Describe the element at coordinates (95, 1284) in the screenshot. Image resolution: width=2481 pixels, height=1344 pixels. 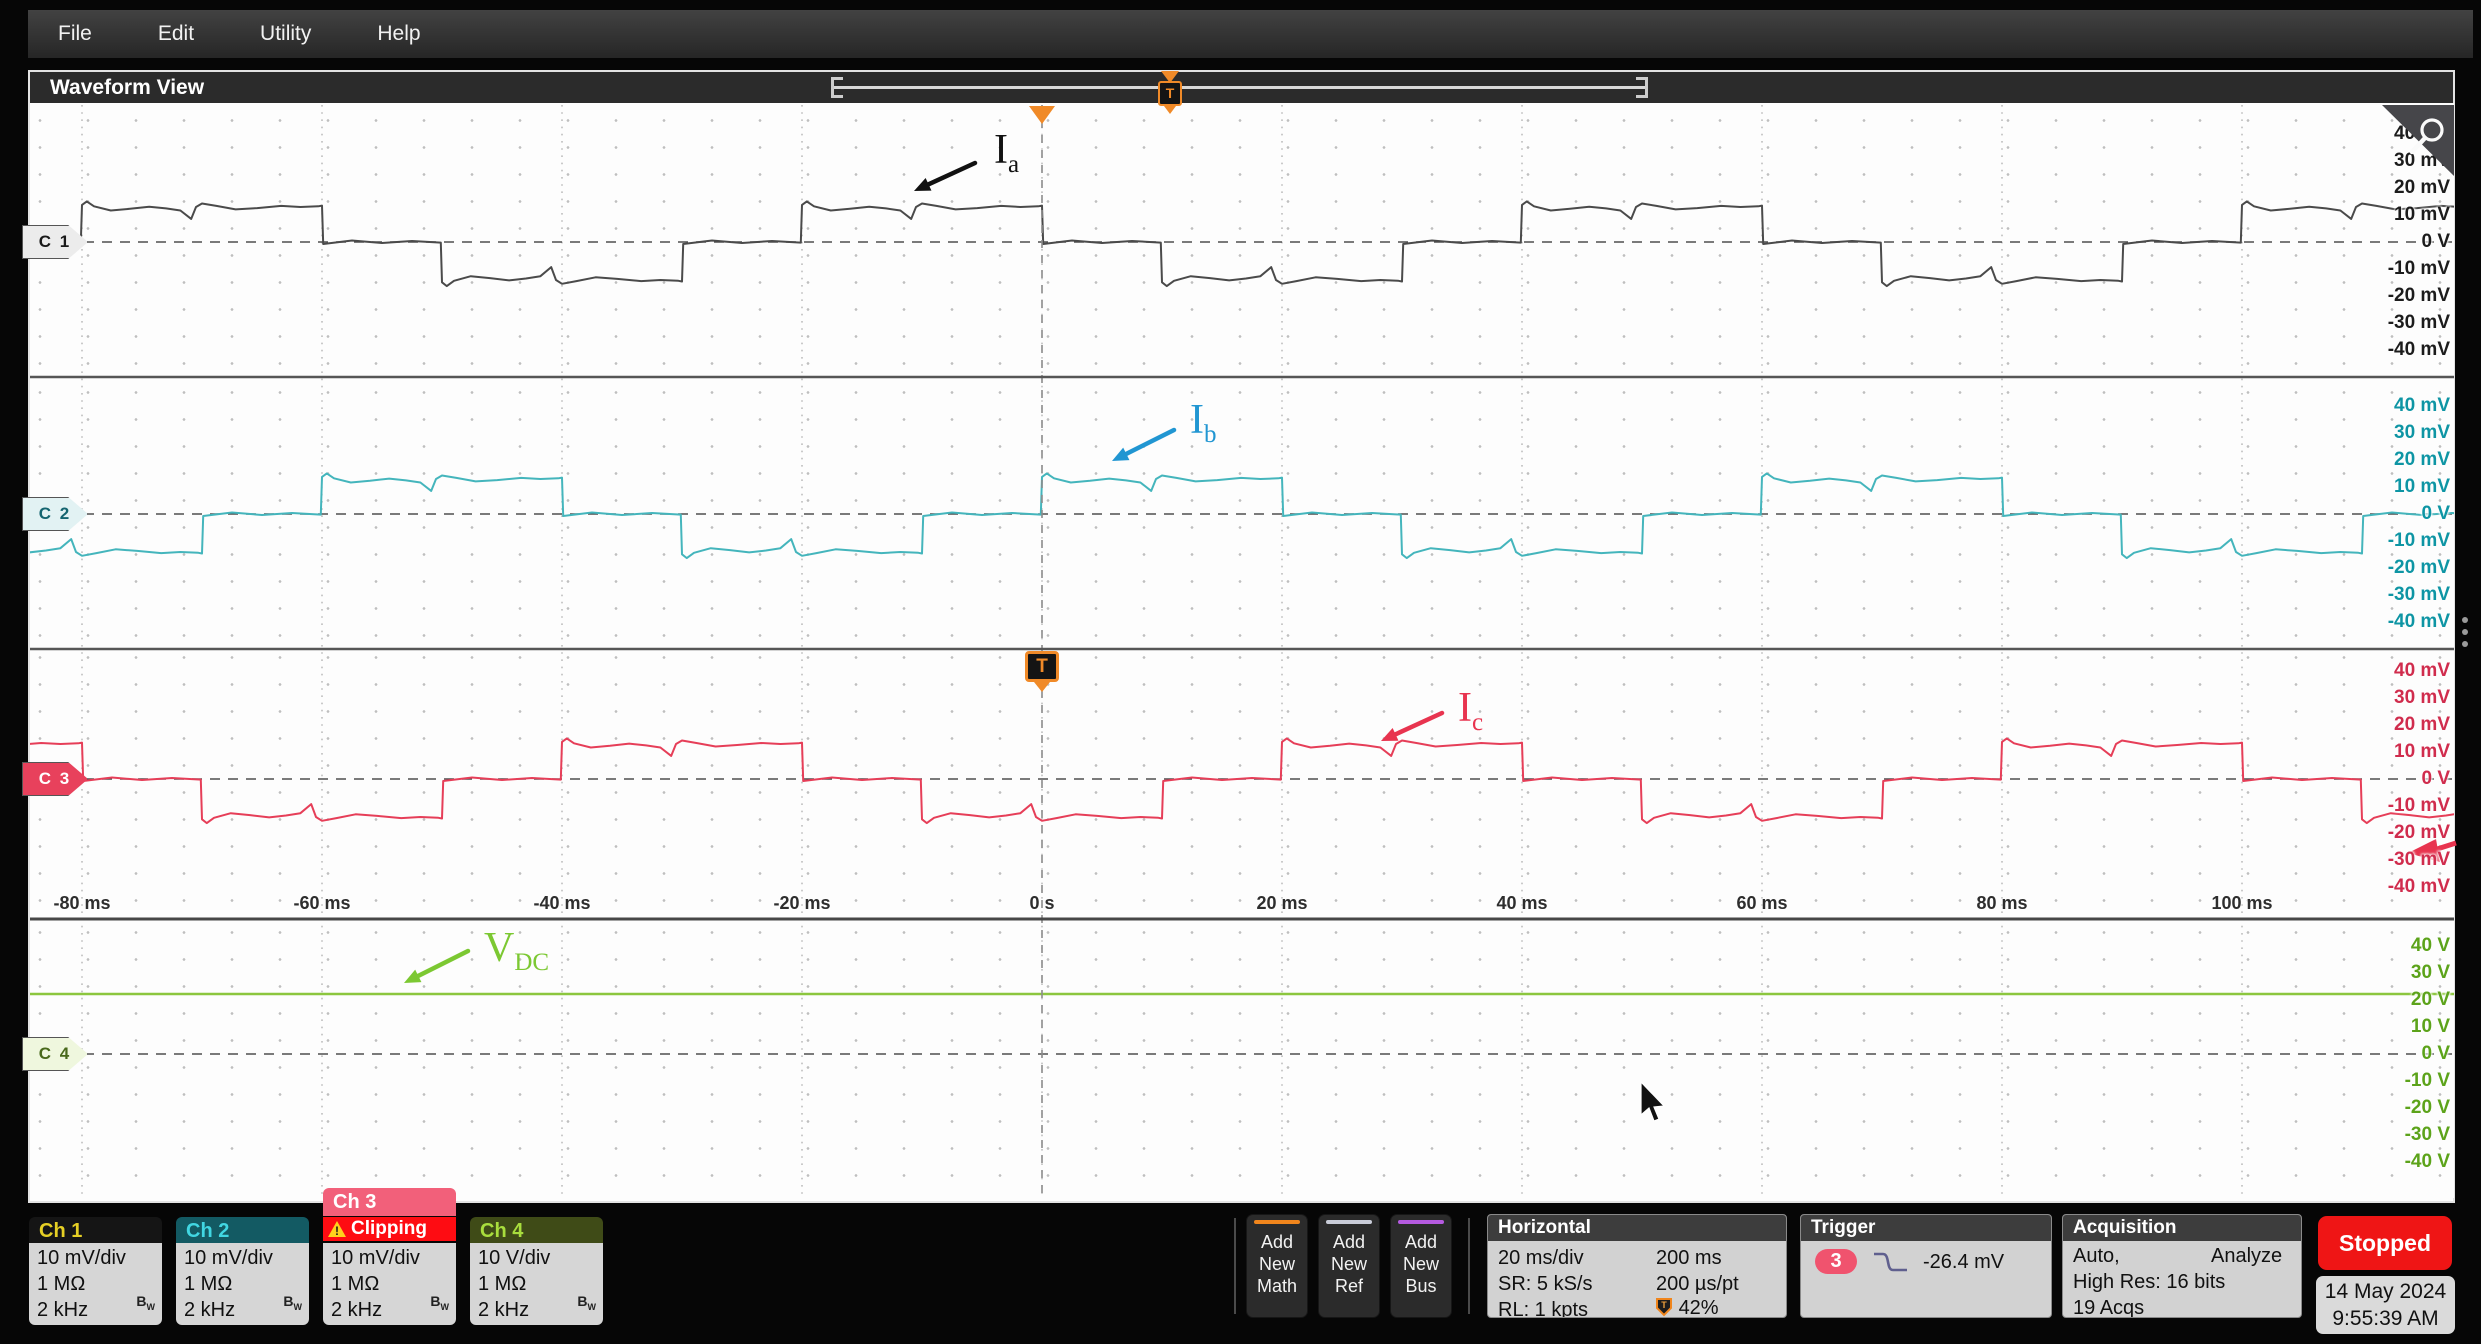
I see `channel-badge-body-ch1: 10 mV/div 1 MΩ 2 kHz BW` at that location.